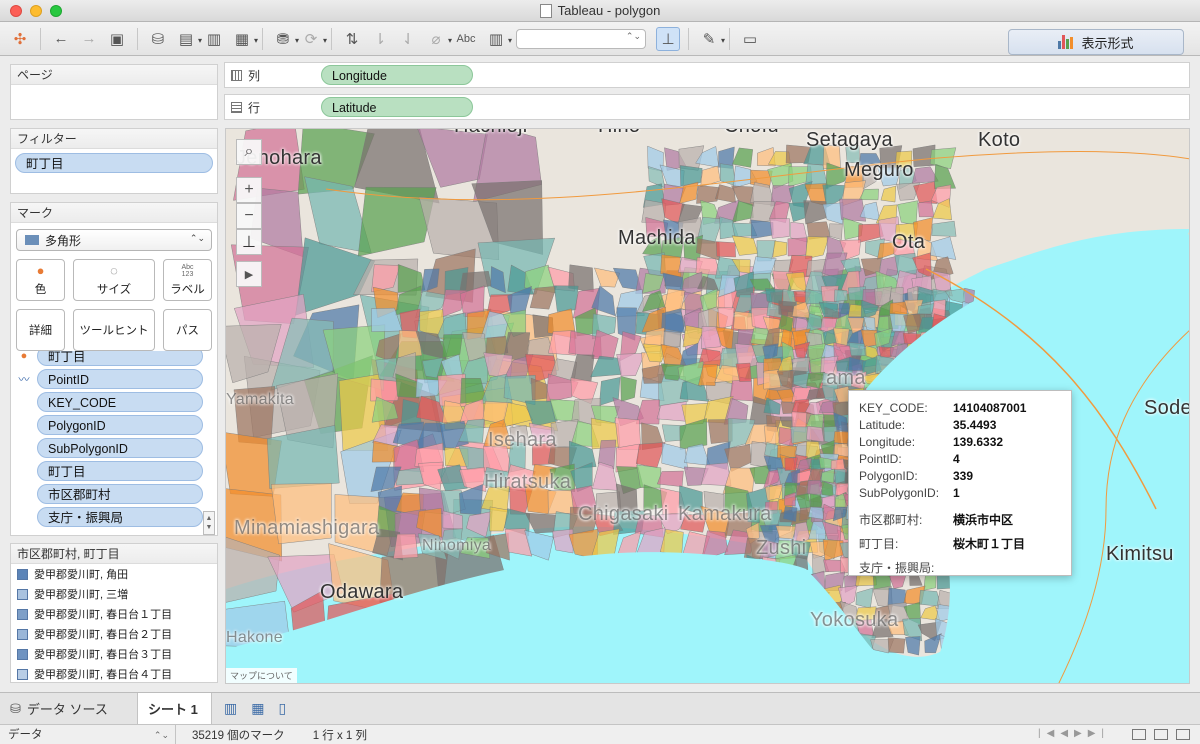 The height and width of the screenshot is (744, 1200). Describe the element at coordinates (1183, 734) in the screenshot. I see `tabs-view-icon` at that location.